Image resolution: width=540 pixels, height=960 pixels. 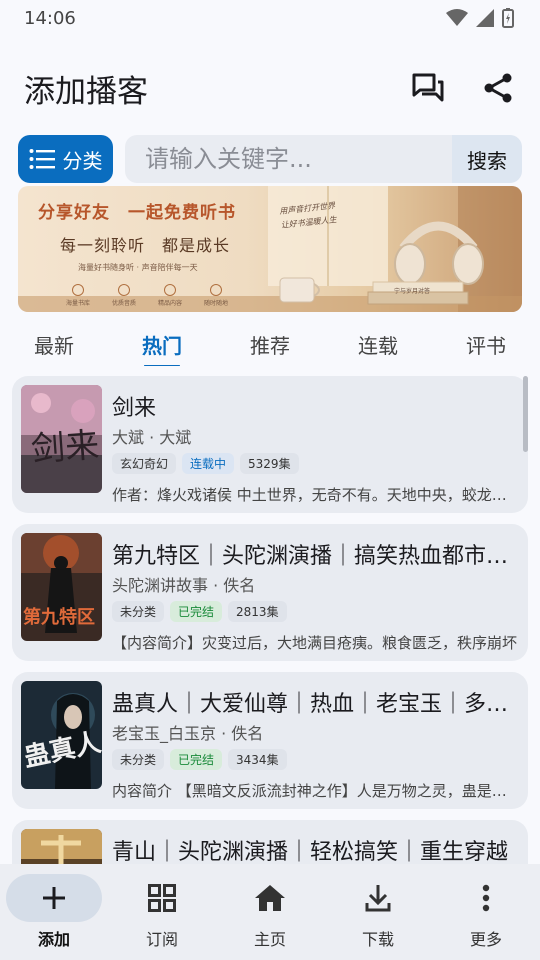 I want to click on tab-latest: 最新, so click(x=54, y=344).